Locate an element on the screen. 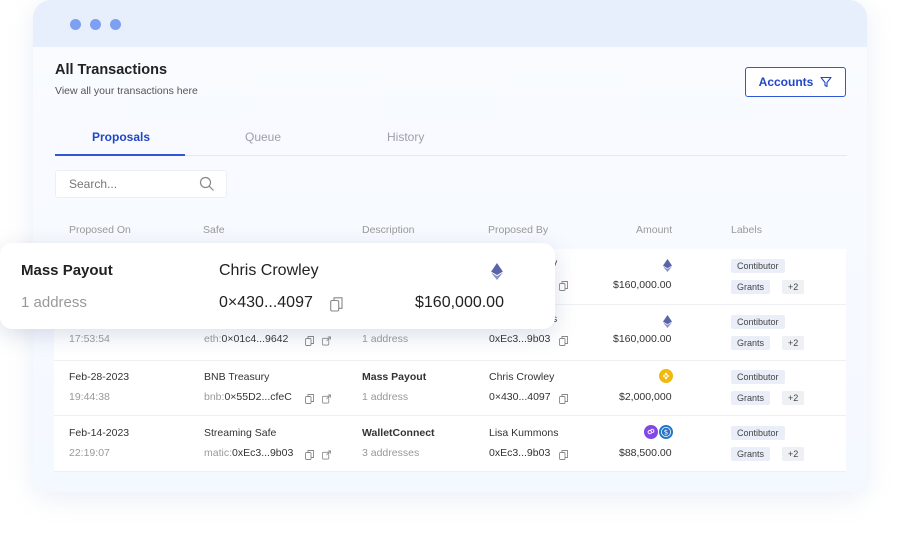  safe-address: bnb:0×55D2...cfeC is located at coordinates (248, 397).